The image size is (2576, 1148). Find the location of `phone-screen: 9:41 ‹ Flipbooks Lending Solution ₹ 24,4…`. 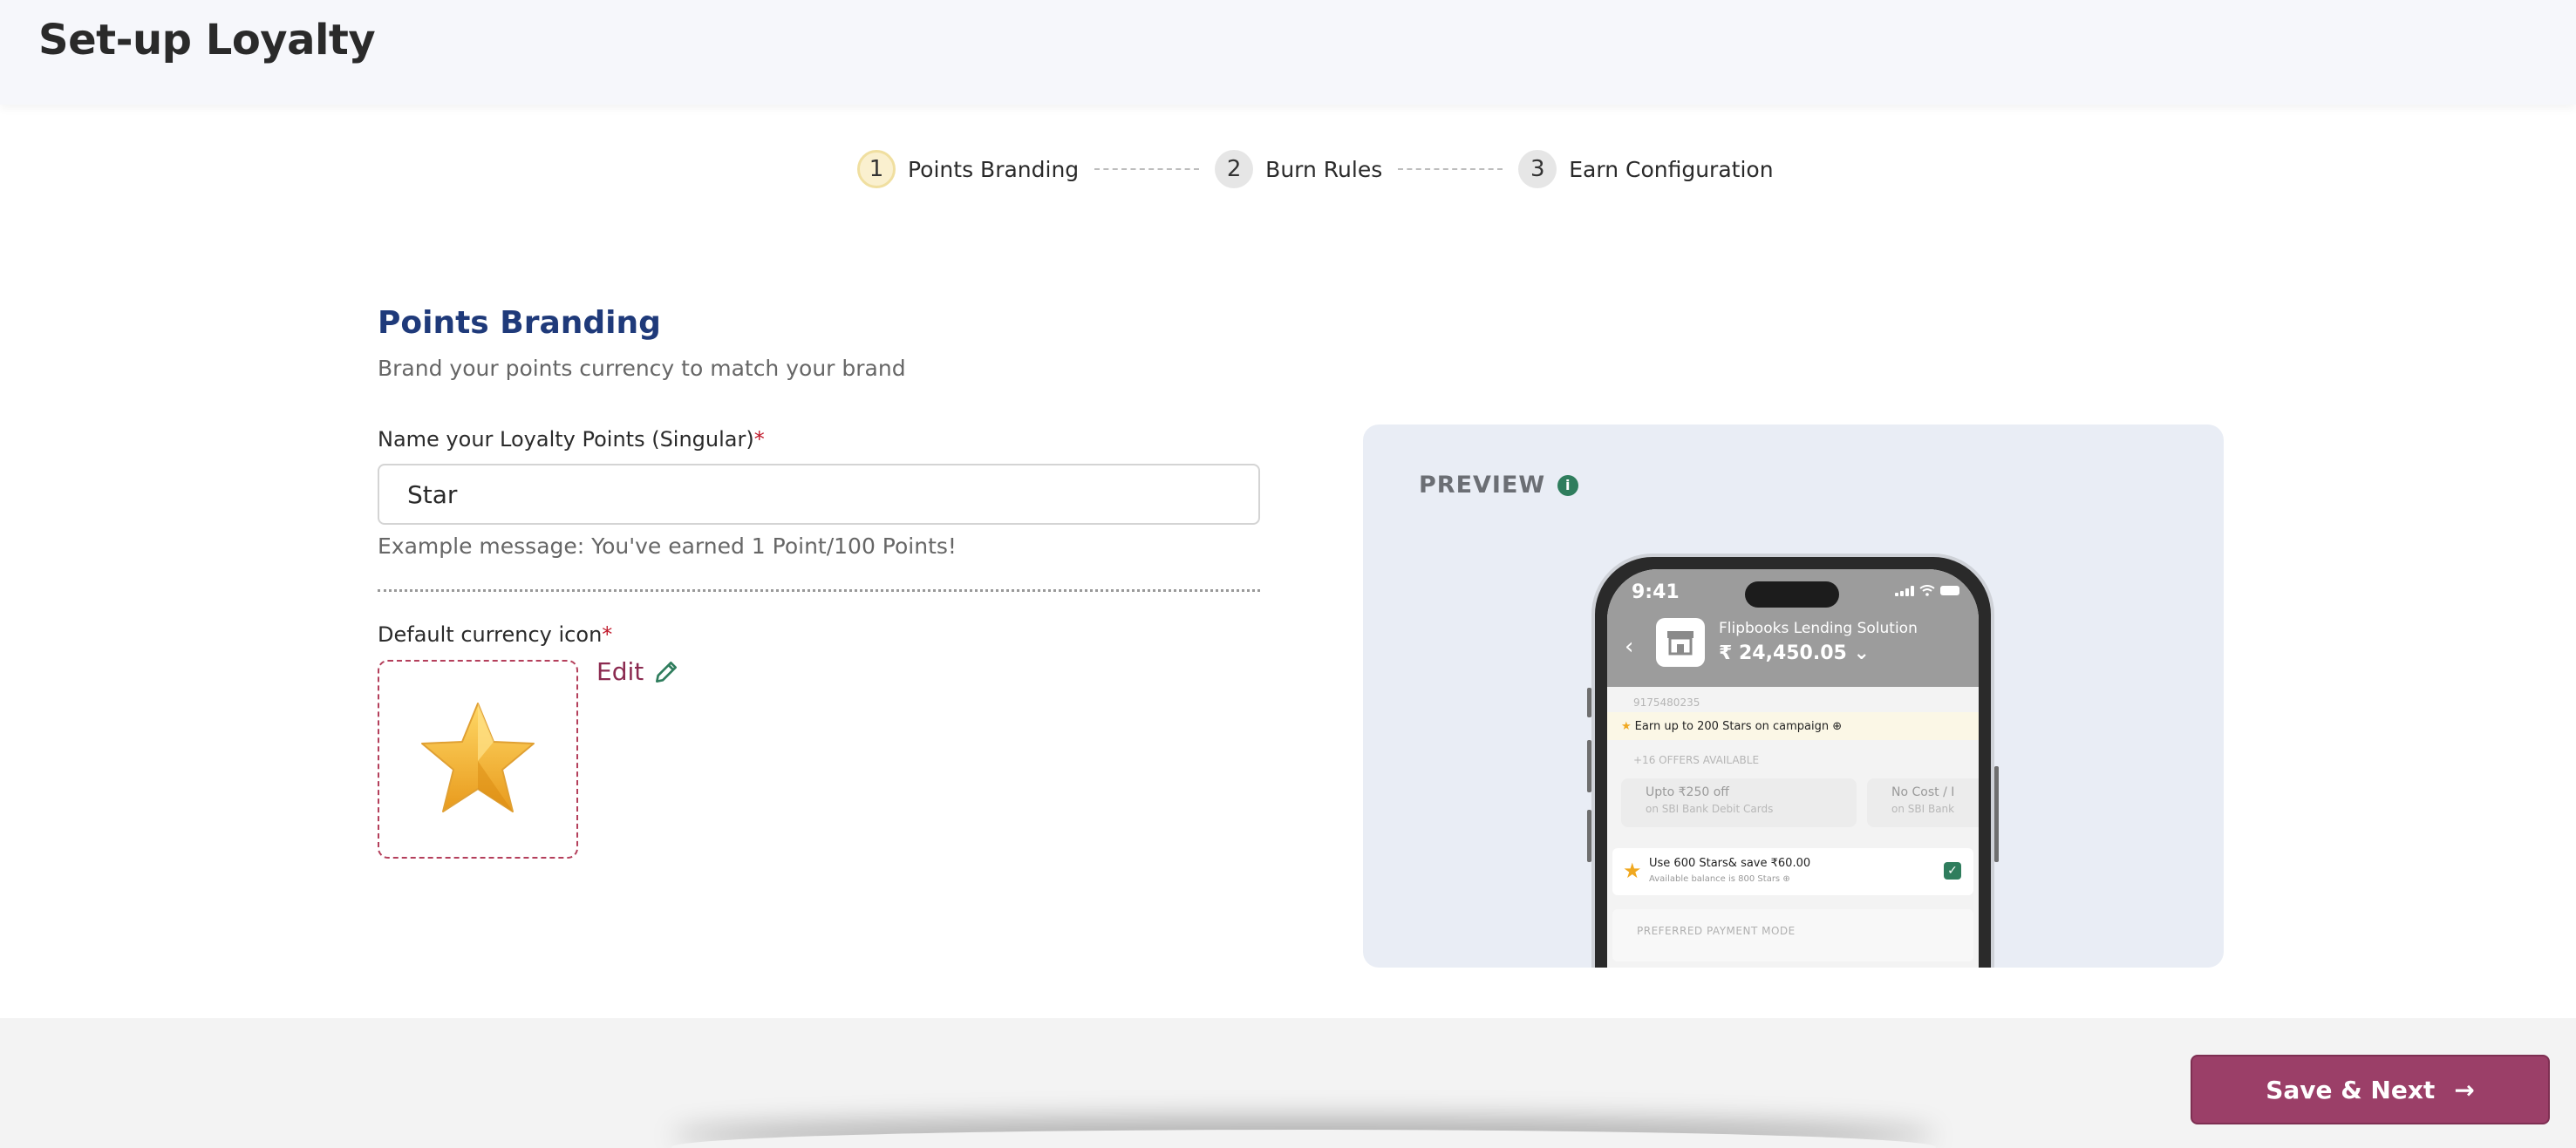

phone-screen: 9:41 ‹ Flipbooks Lending Solution ₹ 24,4… is located at coordinates (1793, 768).